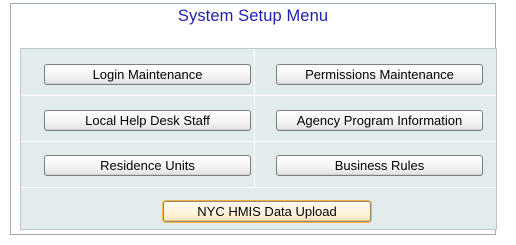 The image size is (516, 245). What do you see at coordinates (147, 120) in the screenshot?
I see `local-help-desk-staff-button: Local Help Desk Staff` at bounding box center [147, 120].